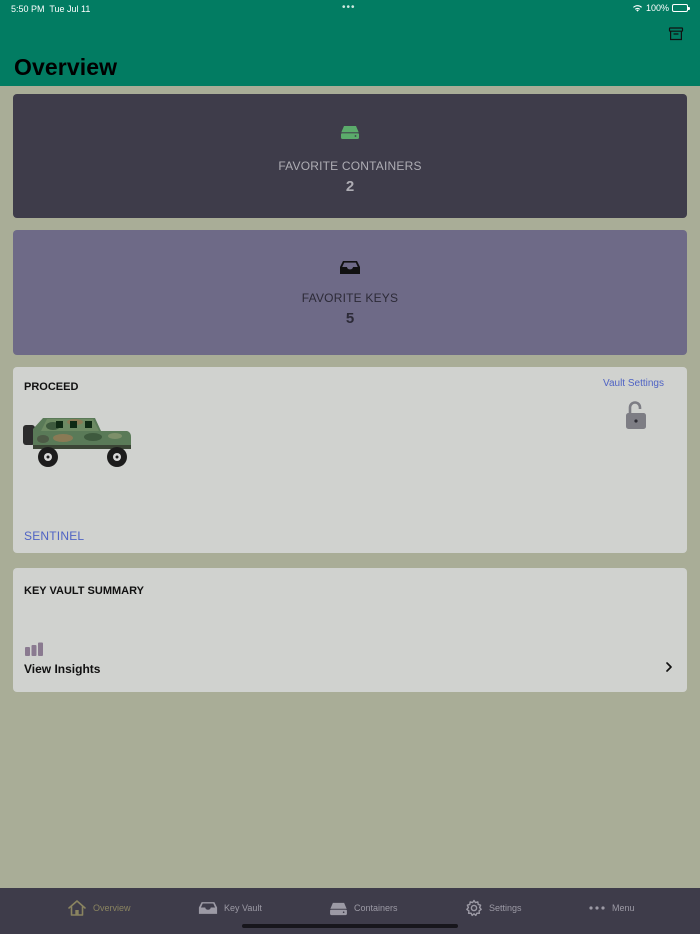 This screenshot has height=934, width=700. What do you see at coordinates (66, 67) in the screenshot?
I see `page-title: Overview` at bounding box center [66, 67].